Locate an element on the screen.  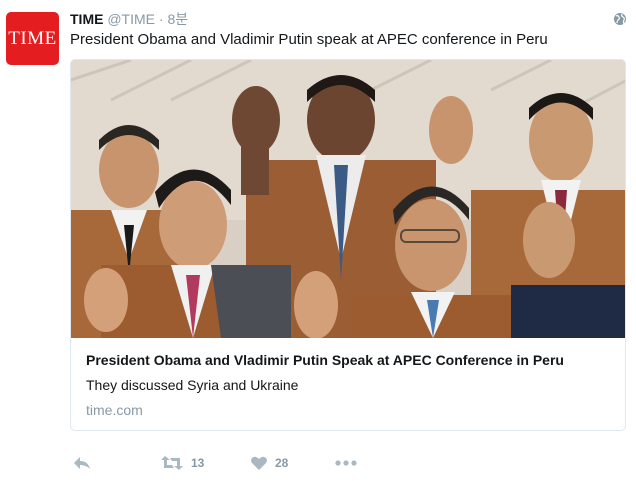
heart-icon is located at coordinates (259, 463).